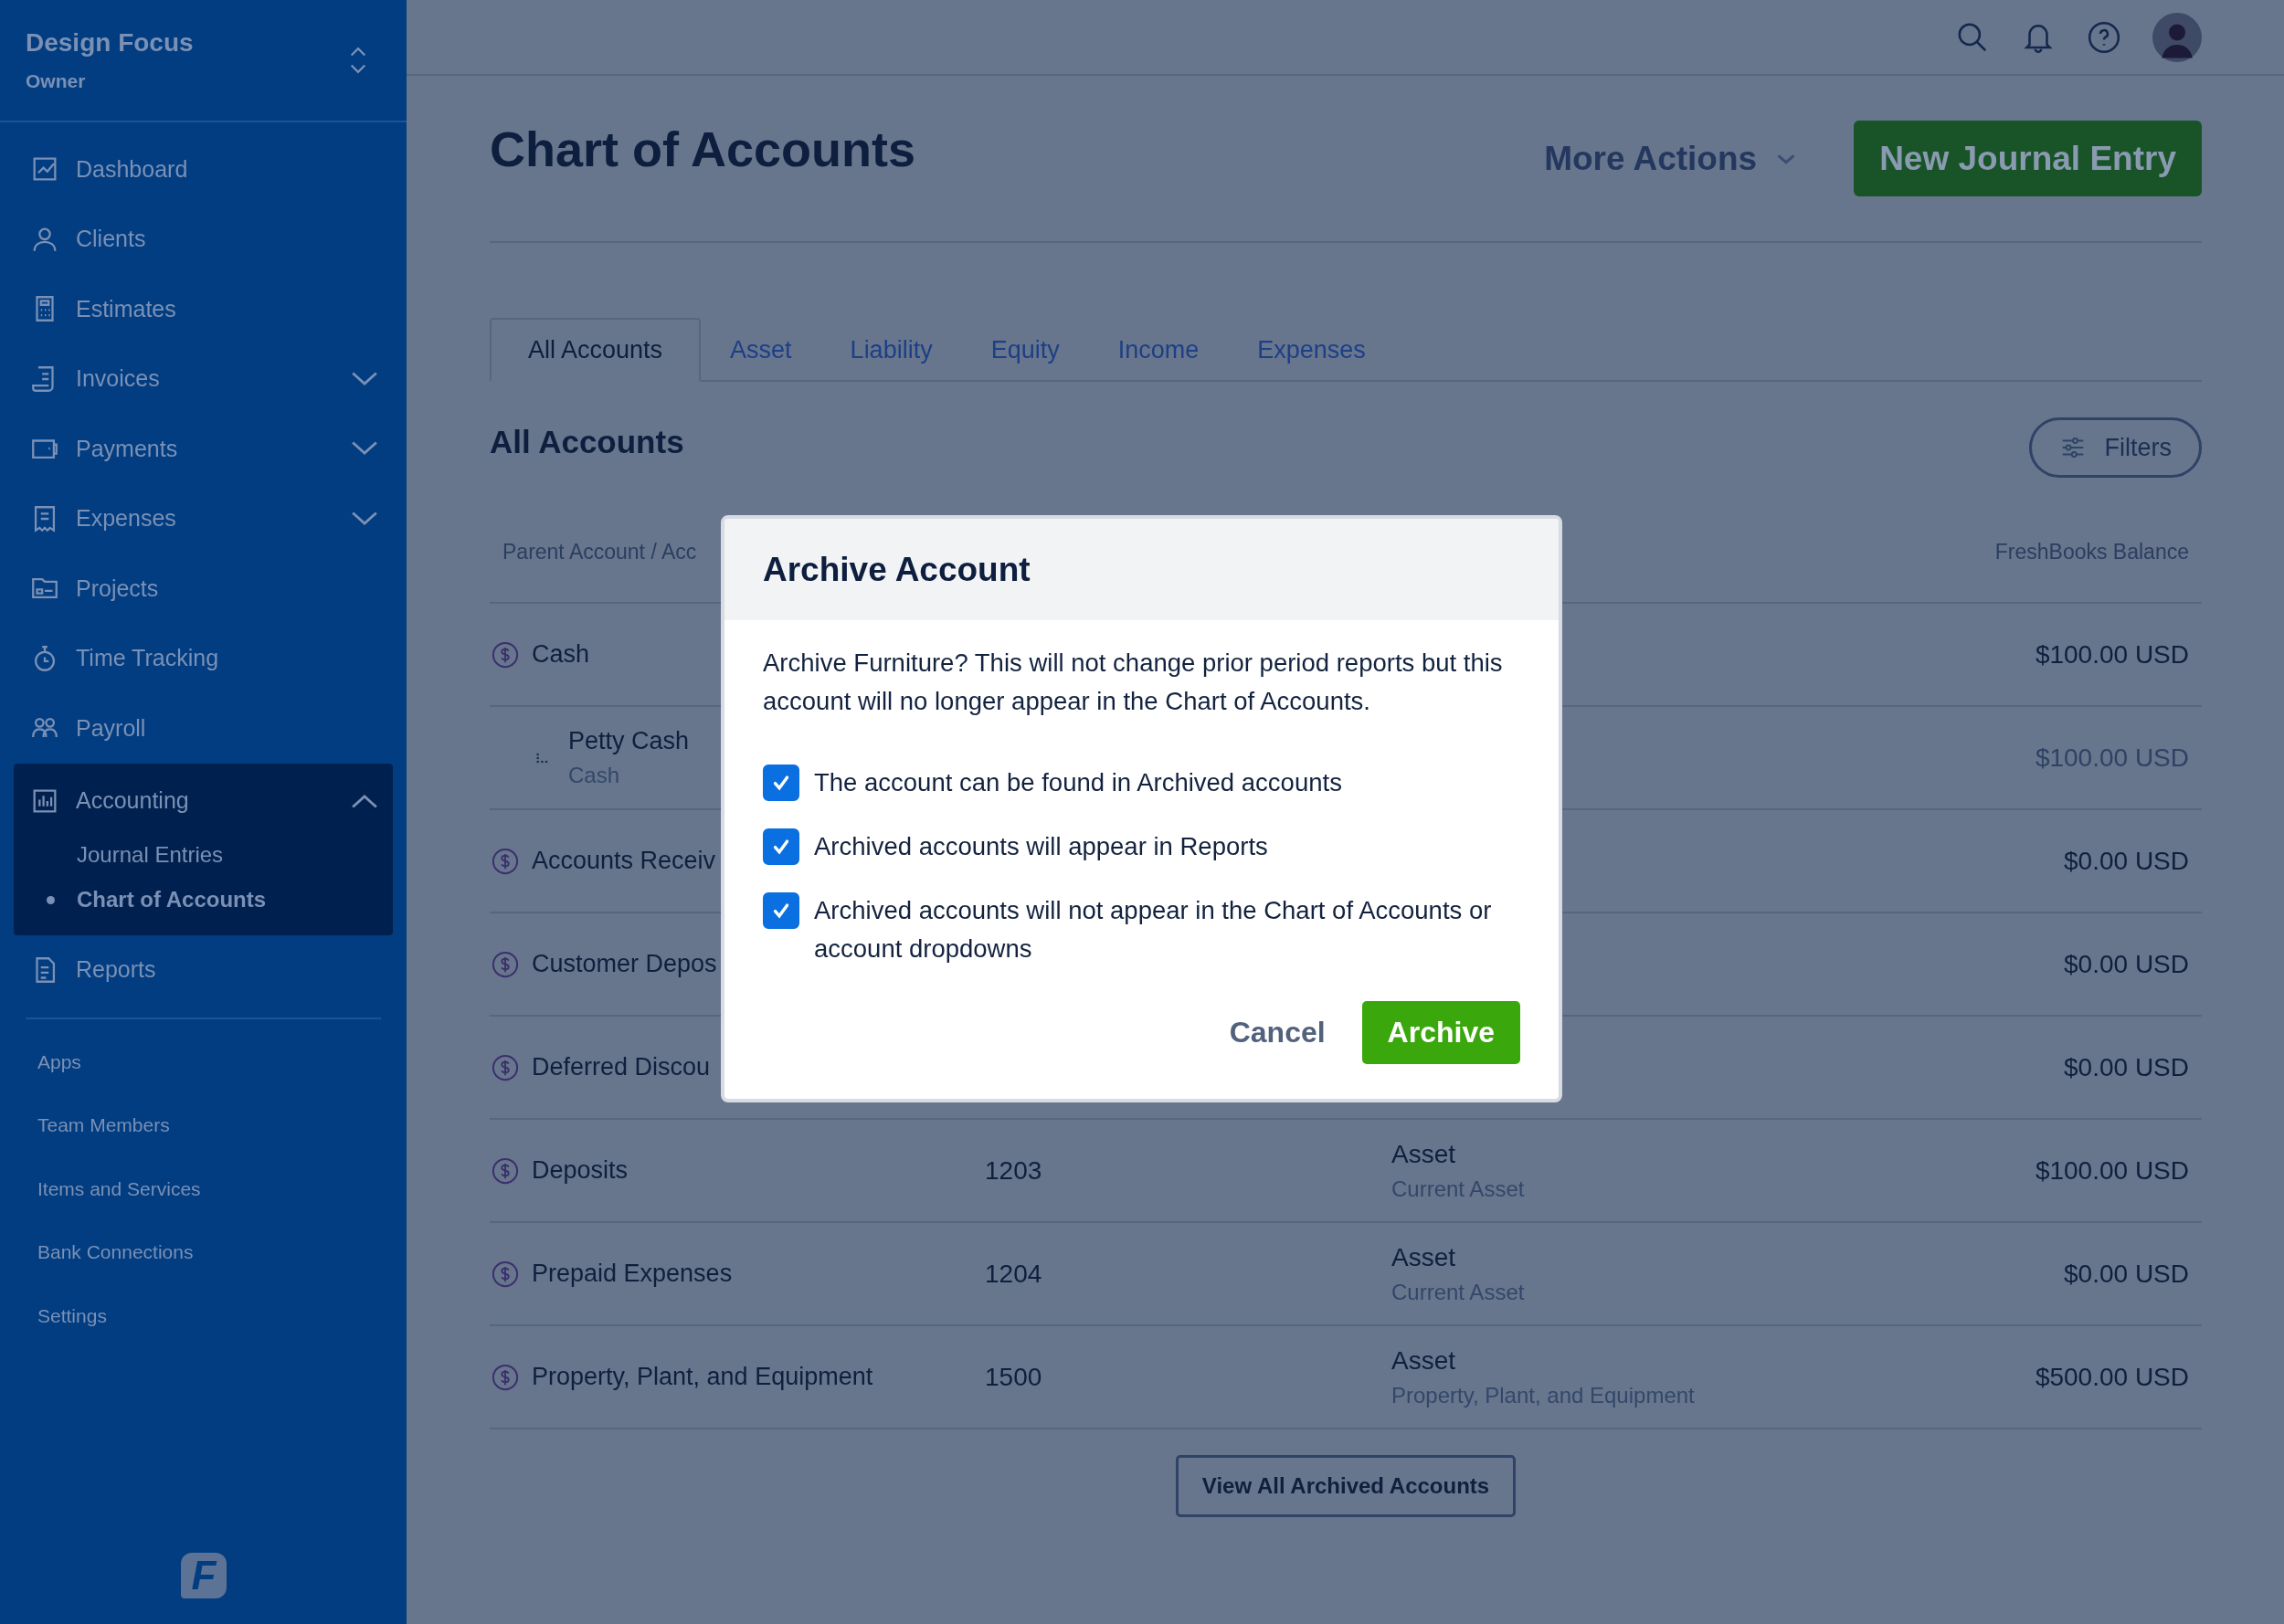  What do you see at coordinates (1133, 682) in the screenshot?
I see `dialog-message: Archive Furniture? This will not change prior period reports but this account will no longer appear in the Chart of Accounts.` at bounding box center [1133, 682].